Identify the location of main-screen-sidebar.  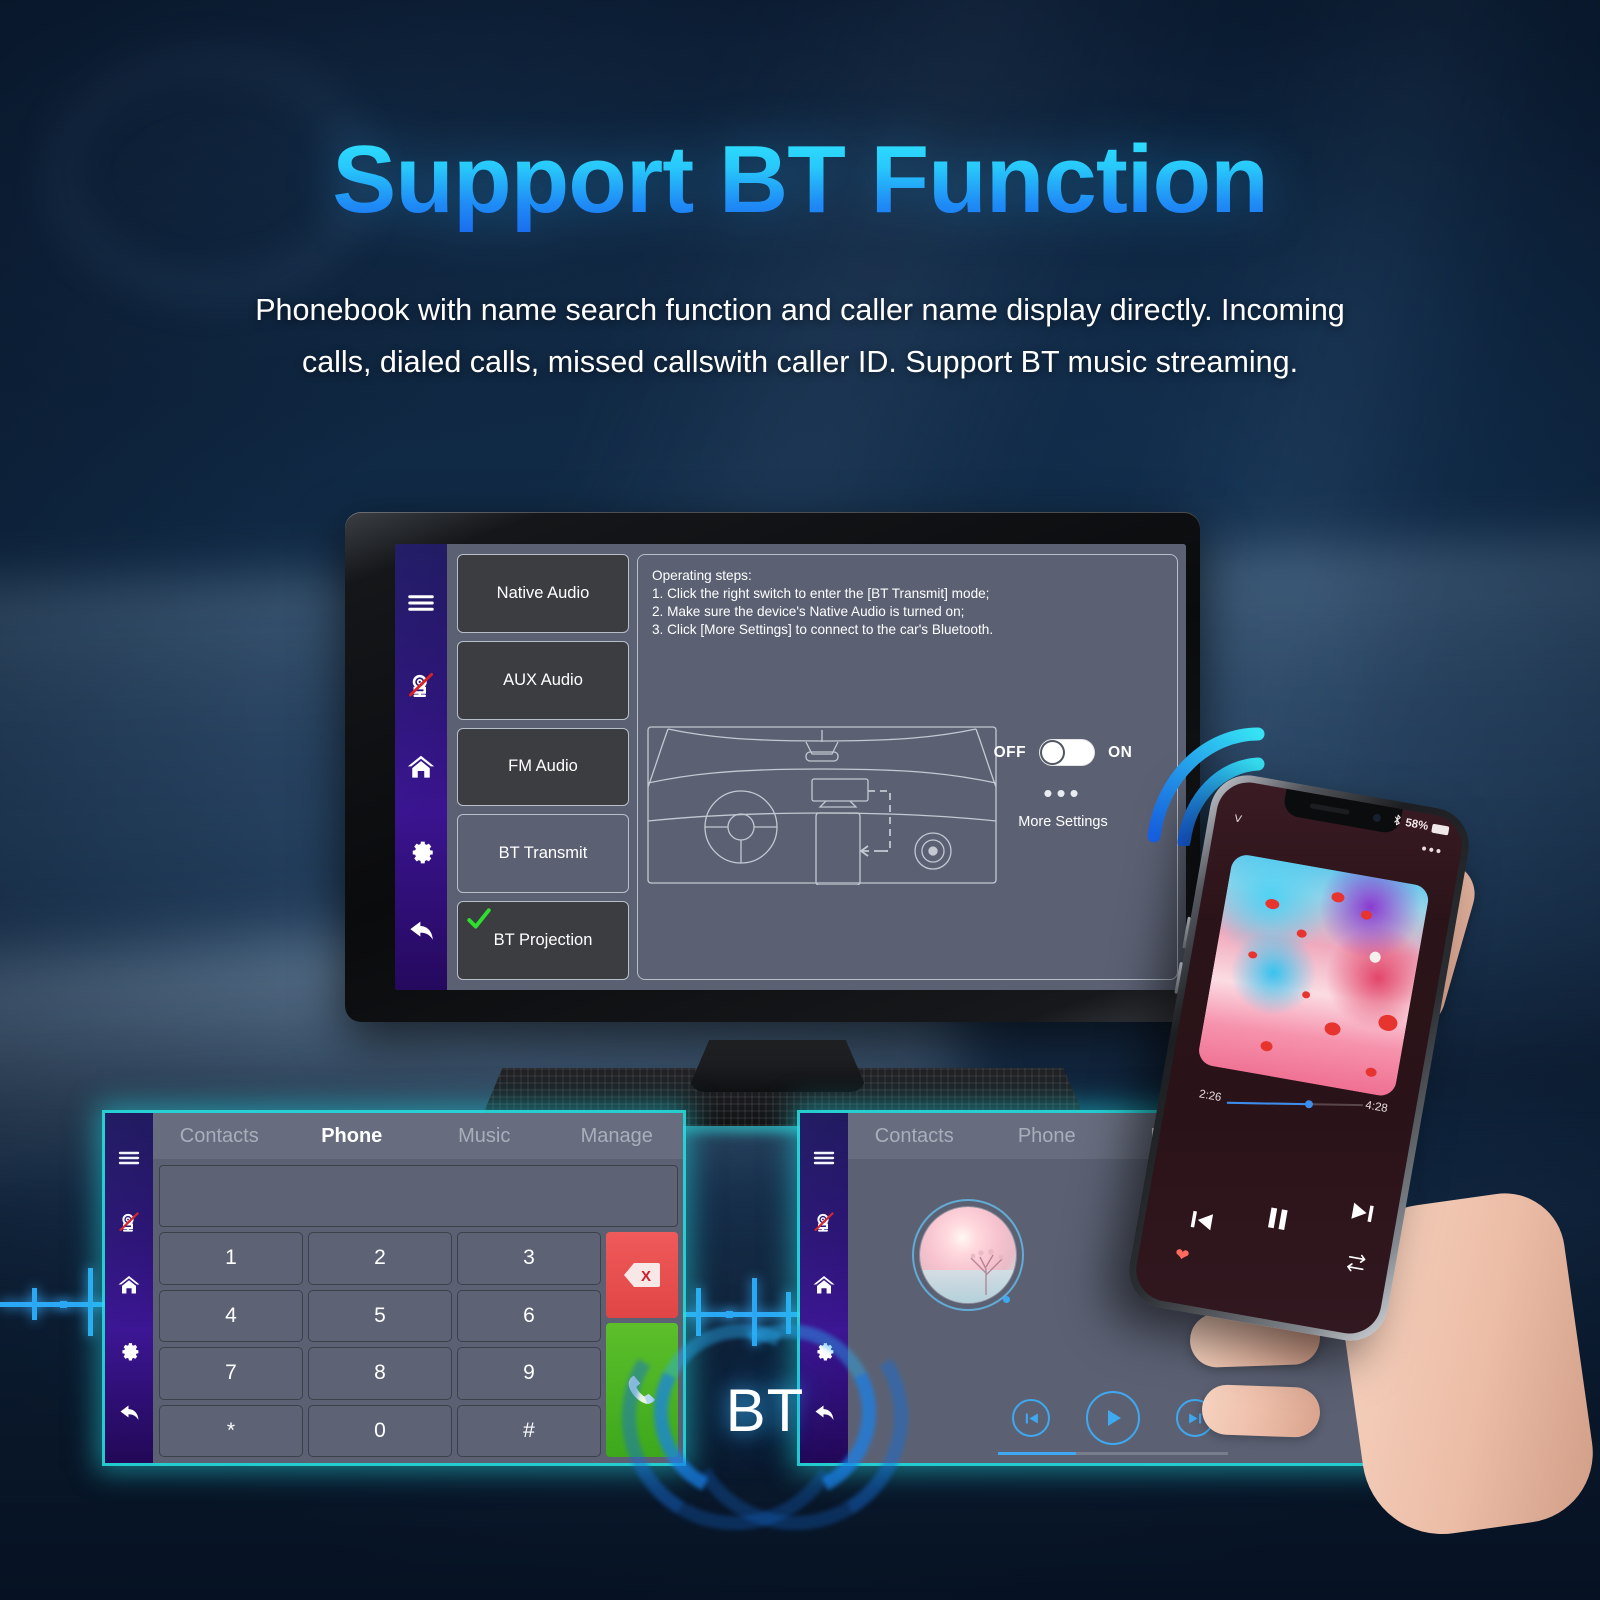
(421, 767).